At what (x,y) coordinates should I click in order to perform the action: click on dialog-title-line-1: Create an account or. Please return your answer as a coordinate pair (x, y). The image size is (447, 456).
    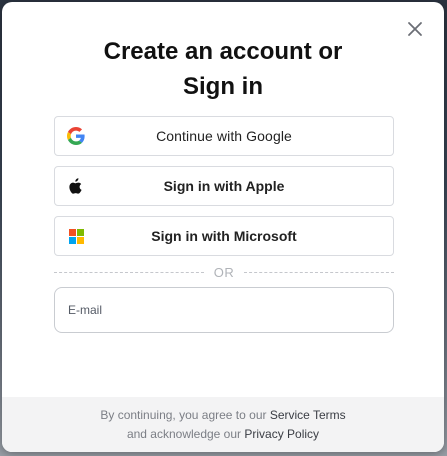
    Looking at the image, I should click on (223, 51).